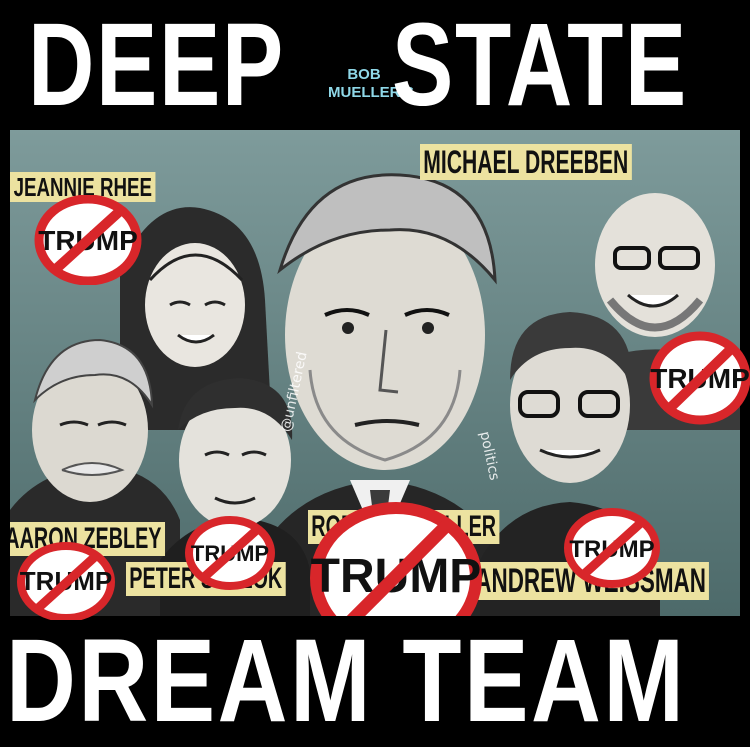 This screenshot has height=747, width=750. Describe the element at coordinates (612, 548) in the screenshot. I see `no-trump-badge-weissman: TRUMP` at that location.